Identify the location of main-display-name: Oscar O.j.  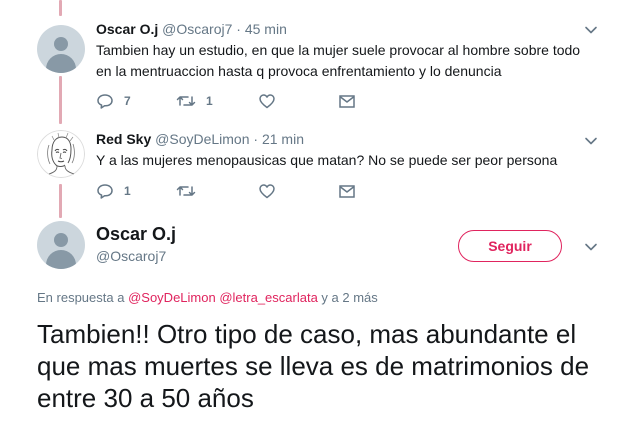
(136, 234).